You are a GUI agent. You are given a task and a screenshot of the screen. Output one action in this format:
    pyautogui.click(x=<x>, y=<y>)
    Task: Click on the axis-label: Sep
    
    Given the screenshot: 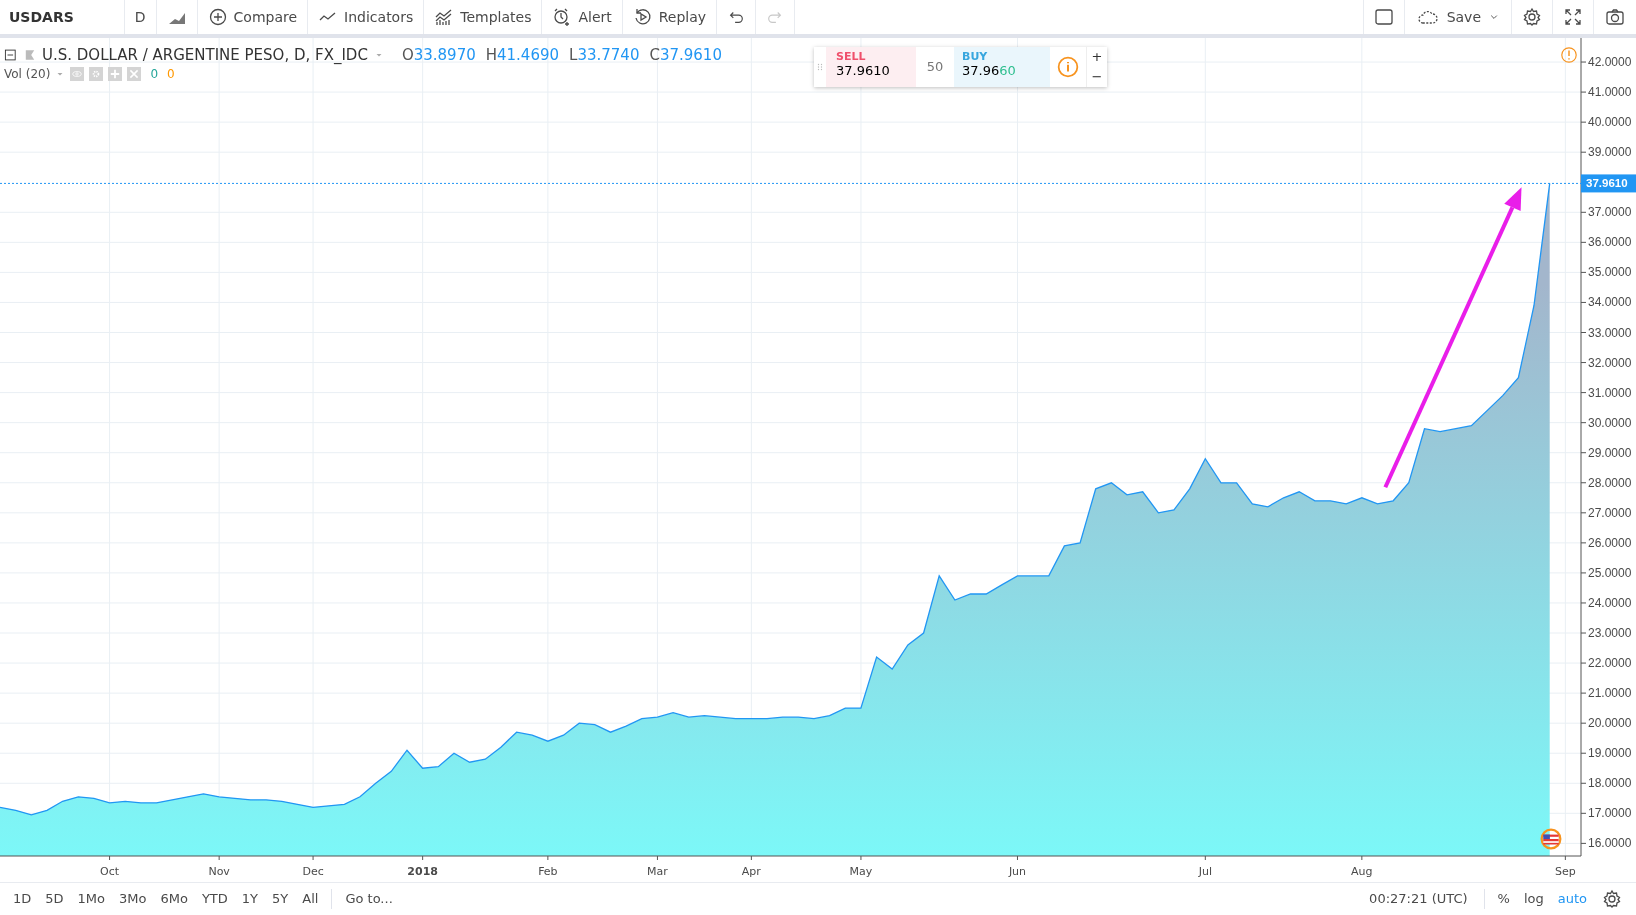 What is the action you would take?
    pyautogui.click(x=1565, y=871)
    